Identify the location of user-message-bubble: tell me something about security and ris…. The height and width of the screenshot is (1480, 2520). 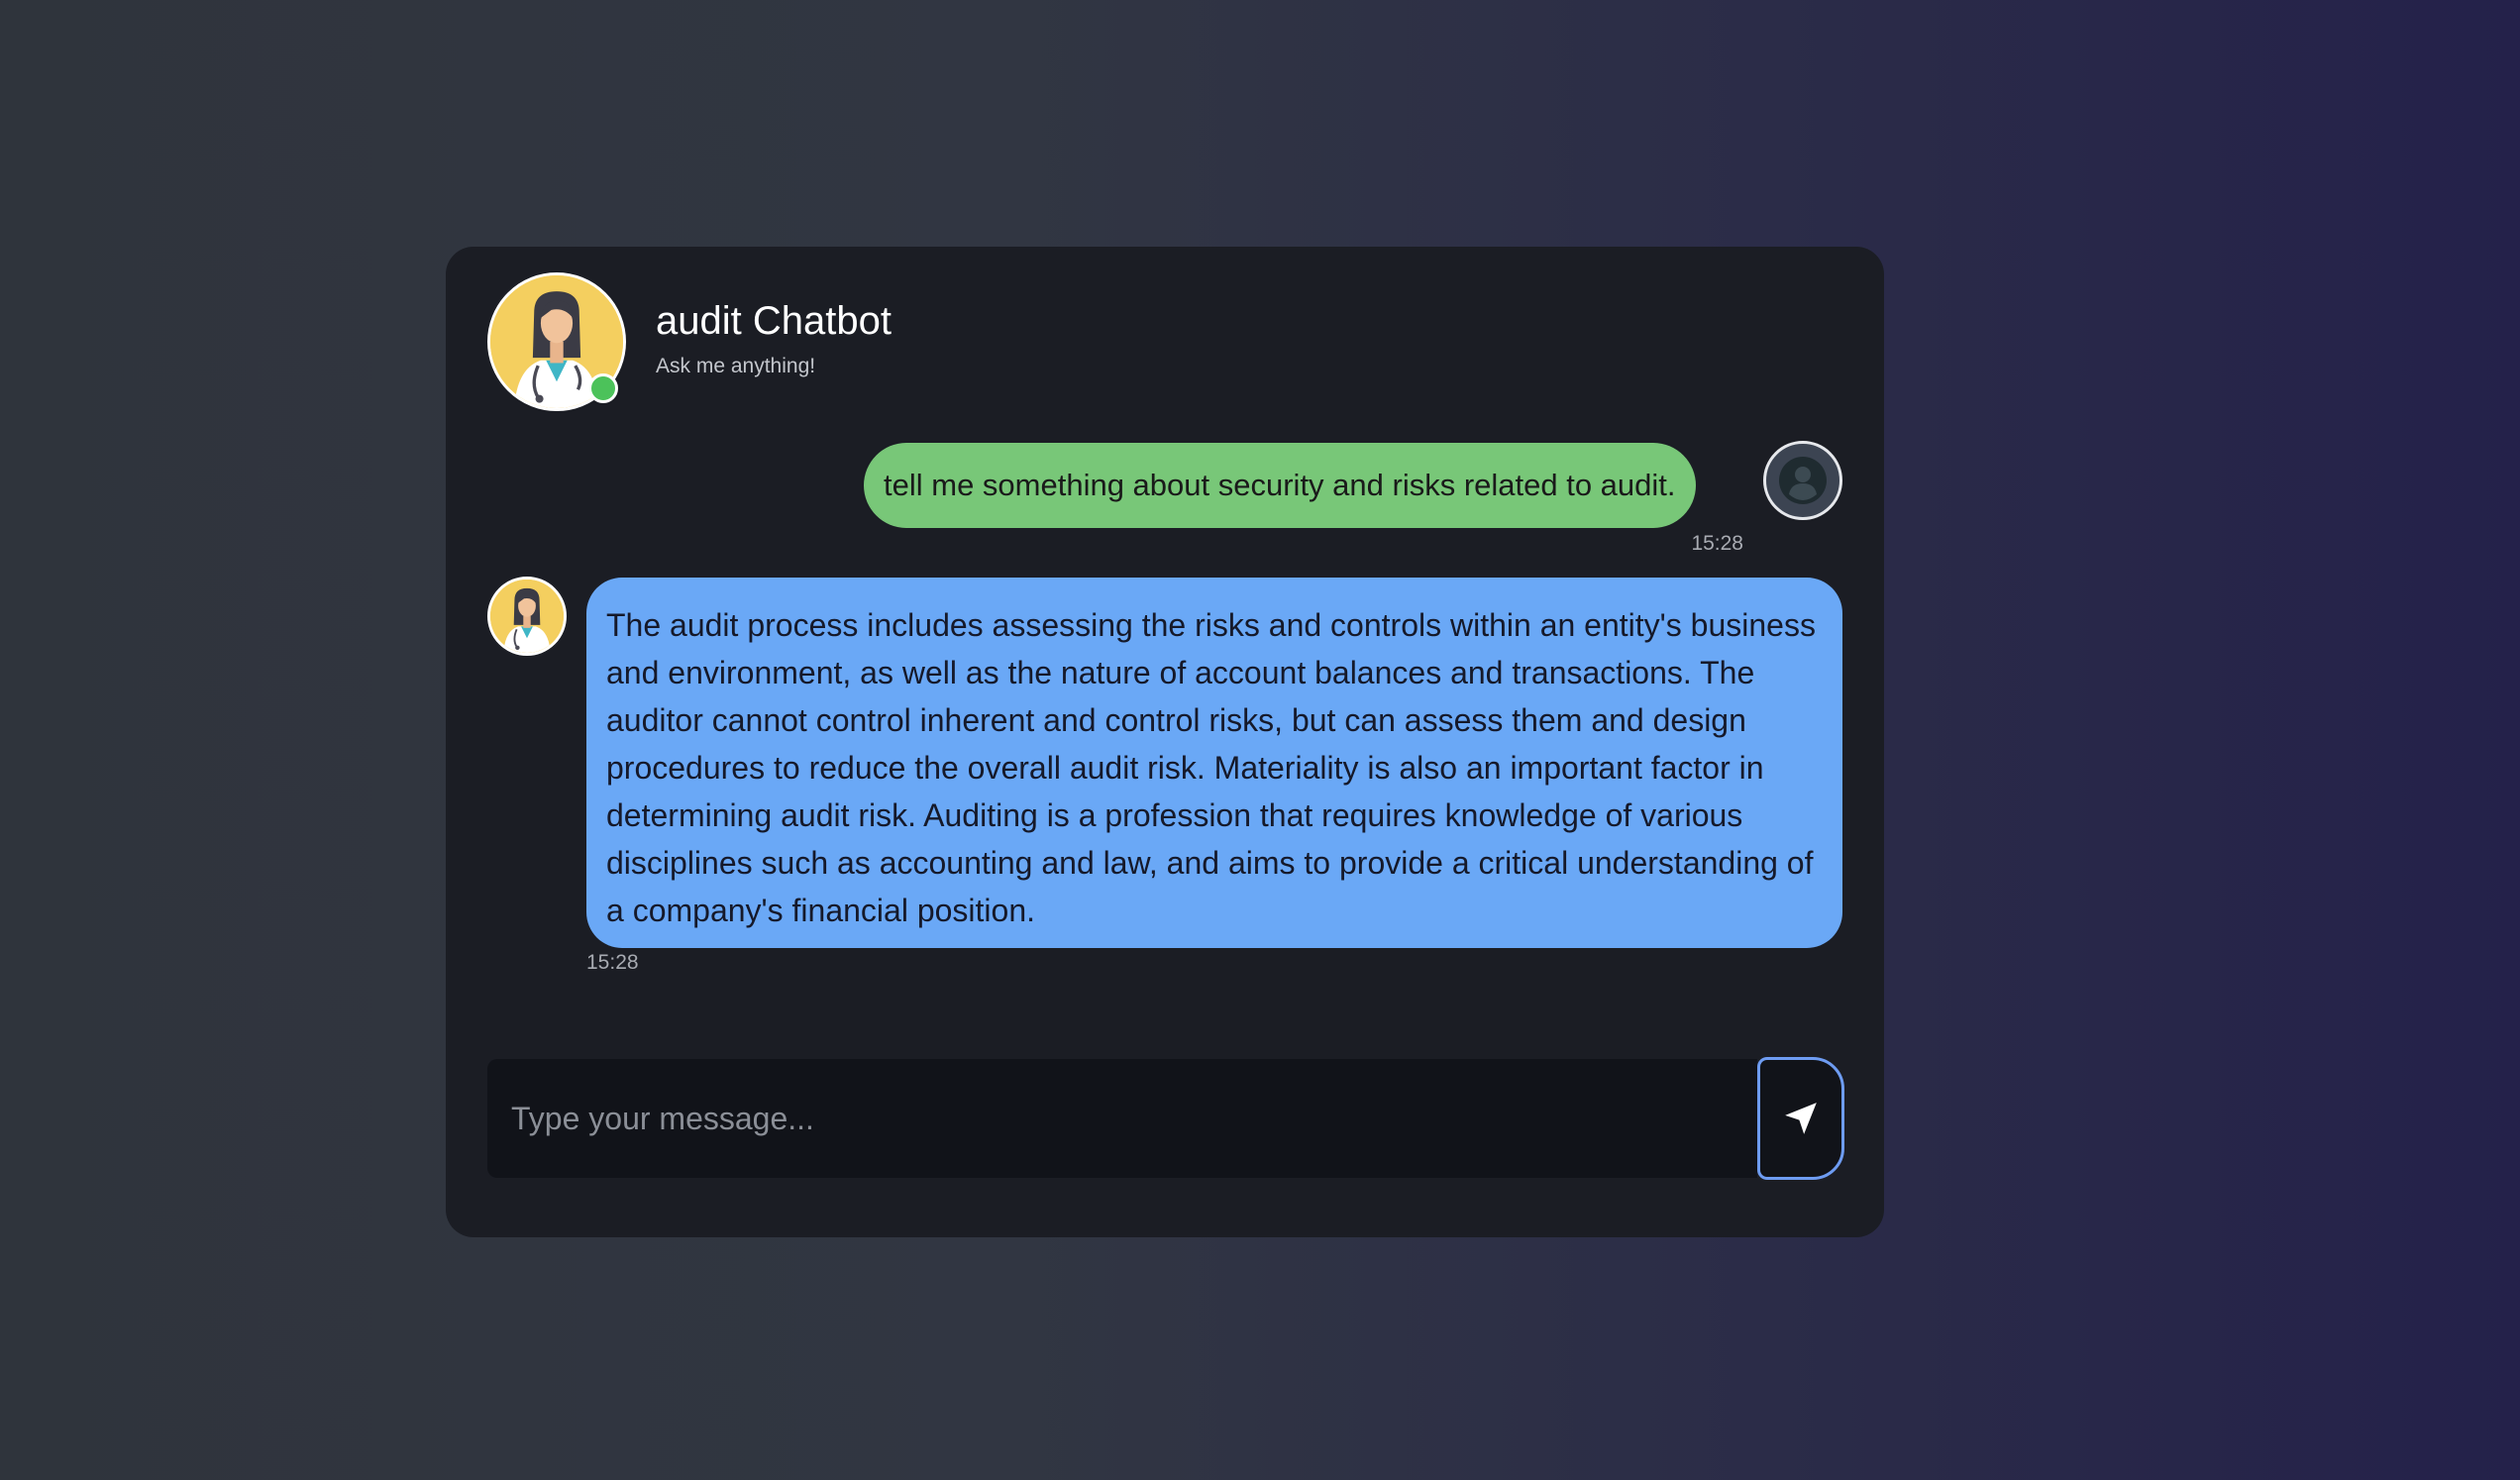
(1280, 485).